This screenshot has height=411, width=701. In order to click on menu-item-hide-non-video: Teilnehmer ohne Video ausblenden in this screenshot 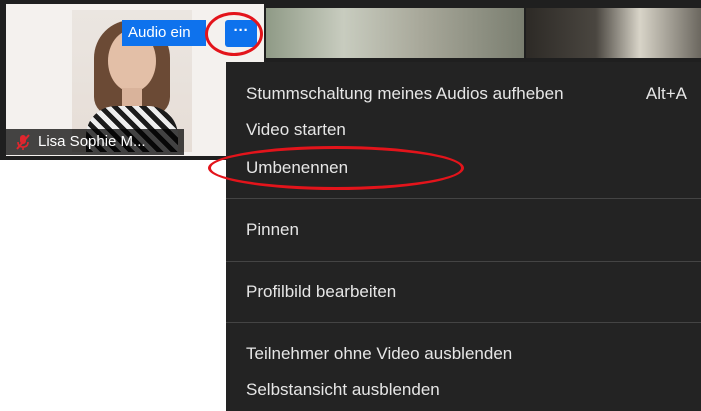, I will do `click(466, 354)`.